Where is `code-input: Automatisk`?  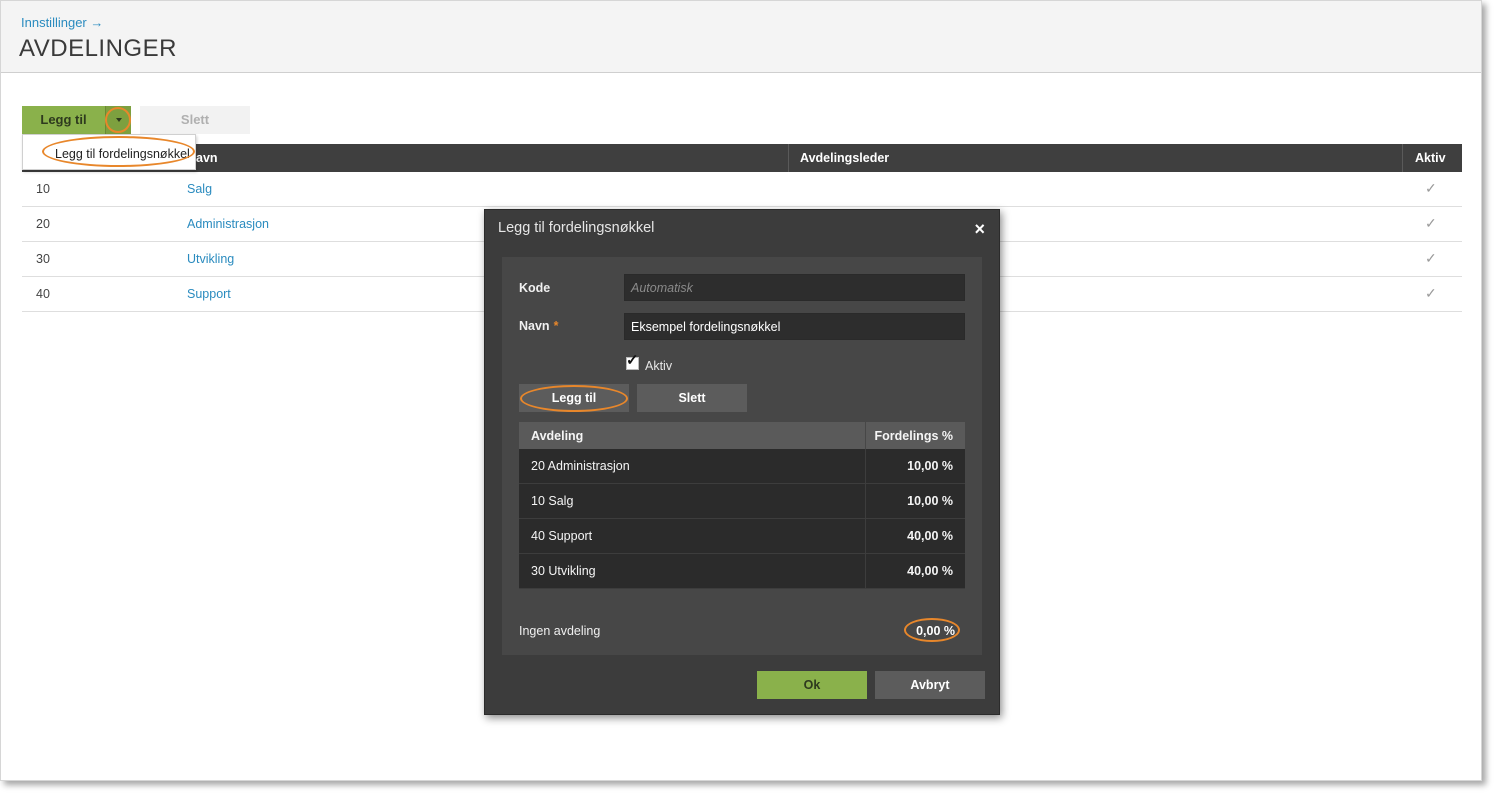
code-input: Automatisk is located at coordinates (794, 287).